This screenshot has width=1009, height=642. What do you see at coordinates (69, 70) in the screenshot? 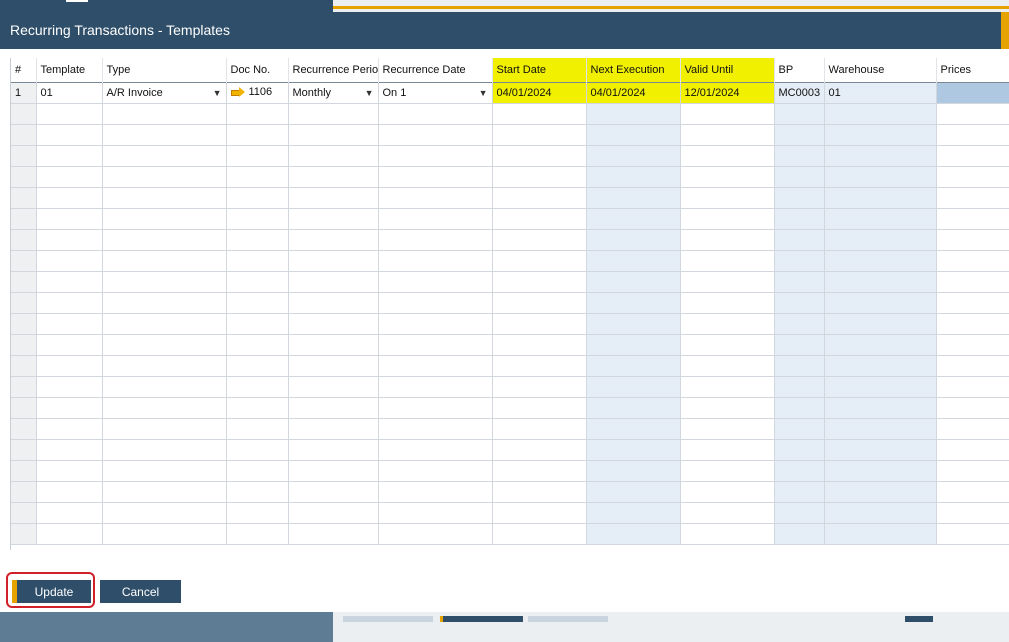
I see `col-header-template: Template` at bounding box center [69, 70].